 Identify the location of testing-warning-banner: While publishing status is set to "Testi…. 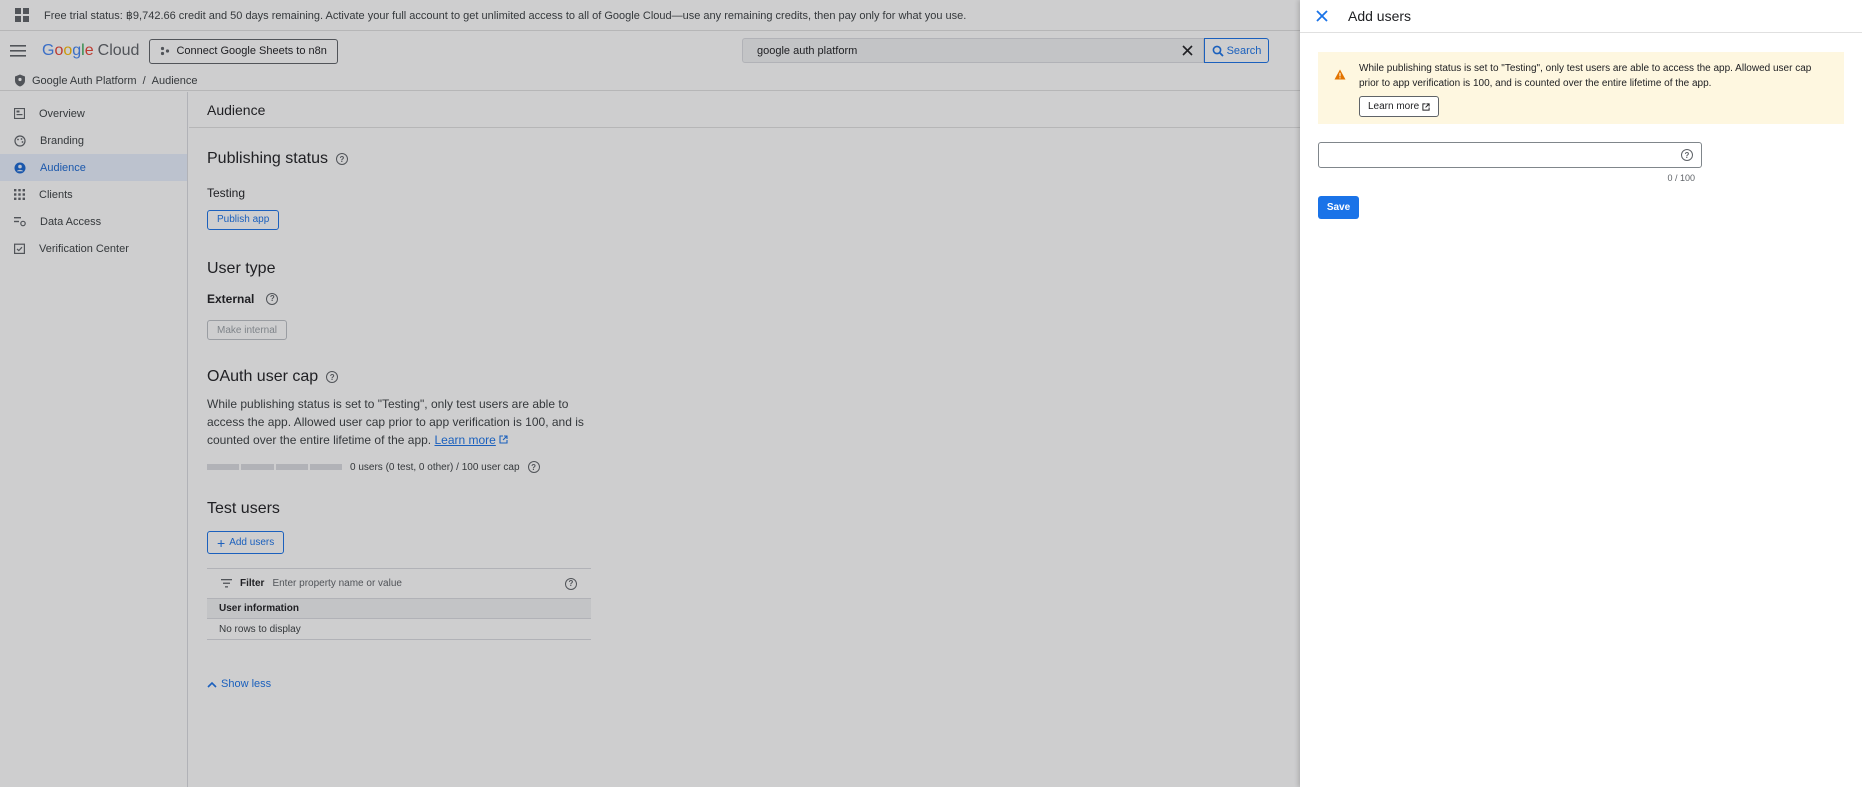
(1581, 88).